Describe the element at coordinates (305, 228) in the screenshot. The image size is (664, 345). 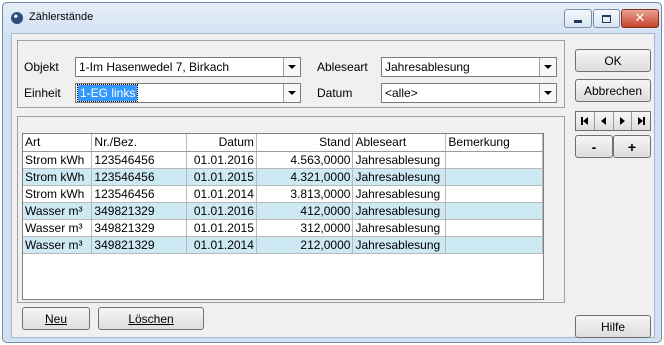
I see `cell-stand: 312,0000` at that location.